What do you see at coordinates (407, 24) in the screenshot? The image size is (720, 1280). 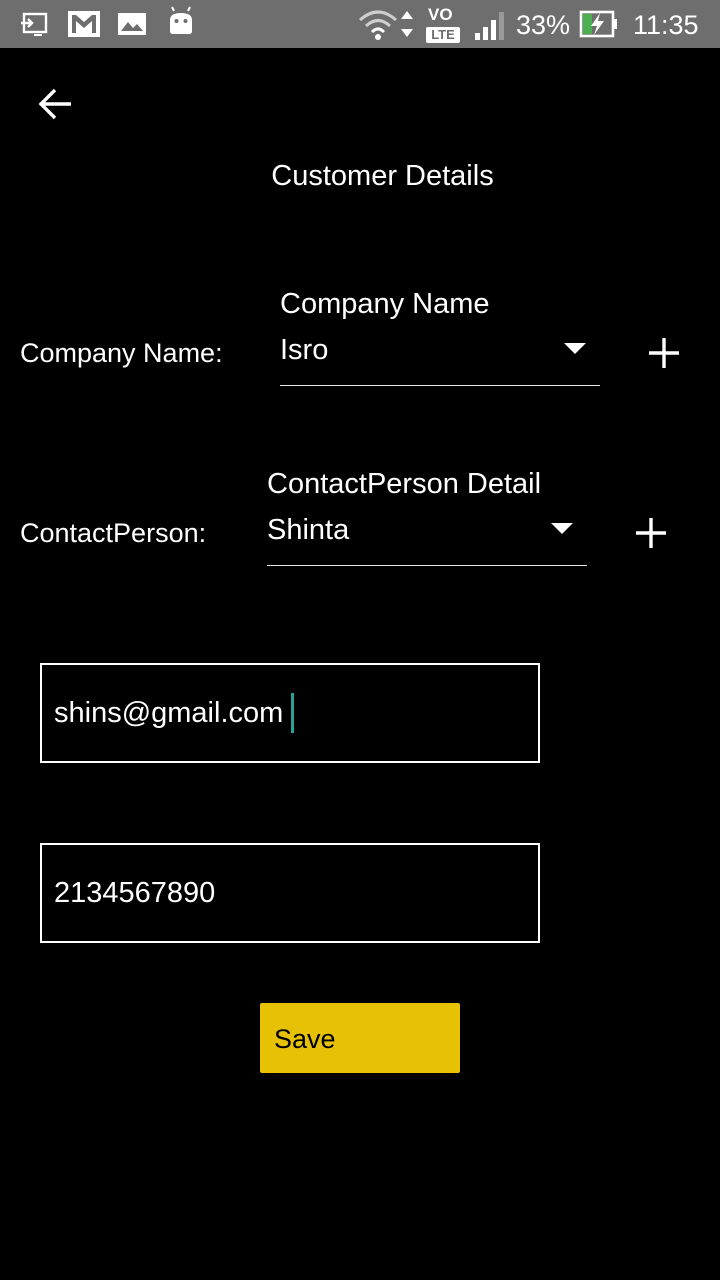 I see `data-arrows-icon` at bounding box center [407, 24].